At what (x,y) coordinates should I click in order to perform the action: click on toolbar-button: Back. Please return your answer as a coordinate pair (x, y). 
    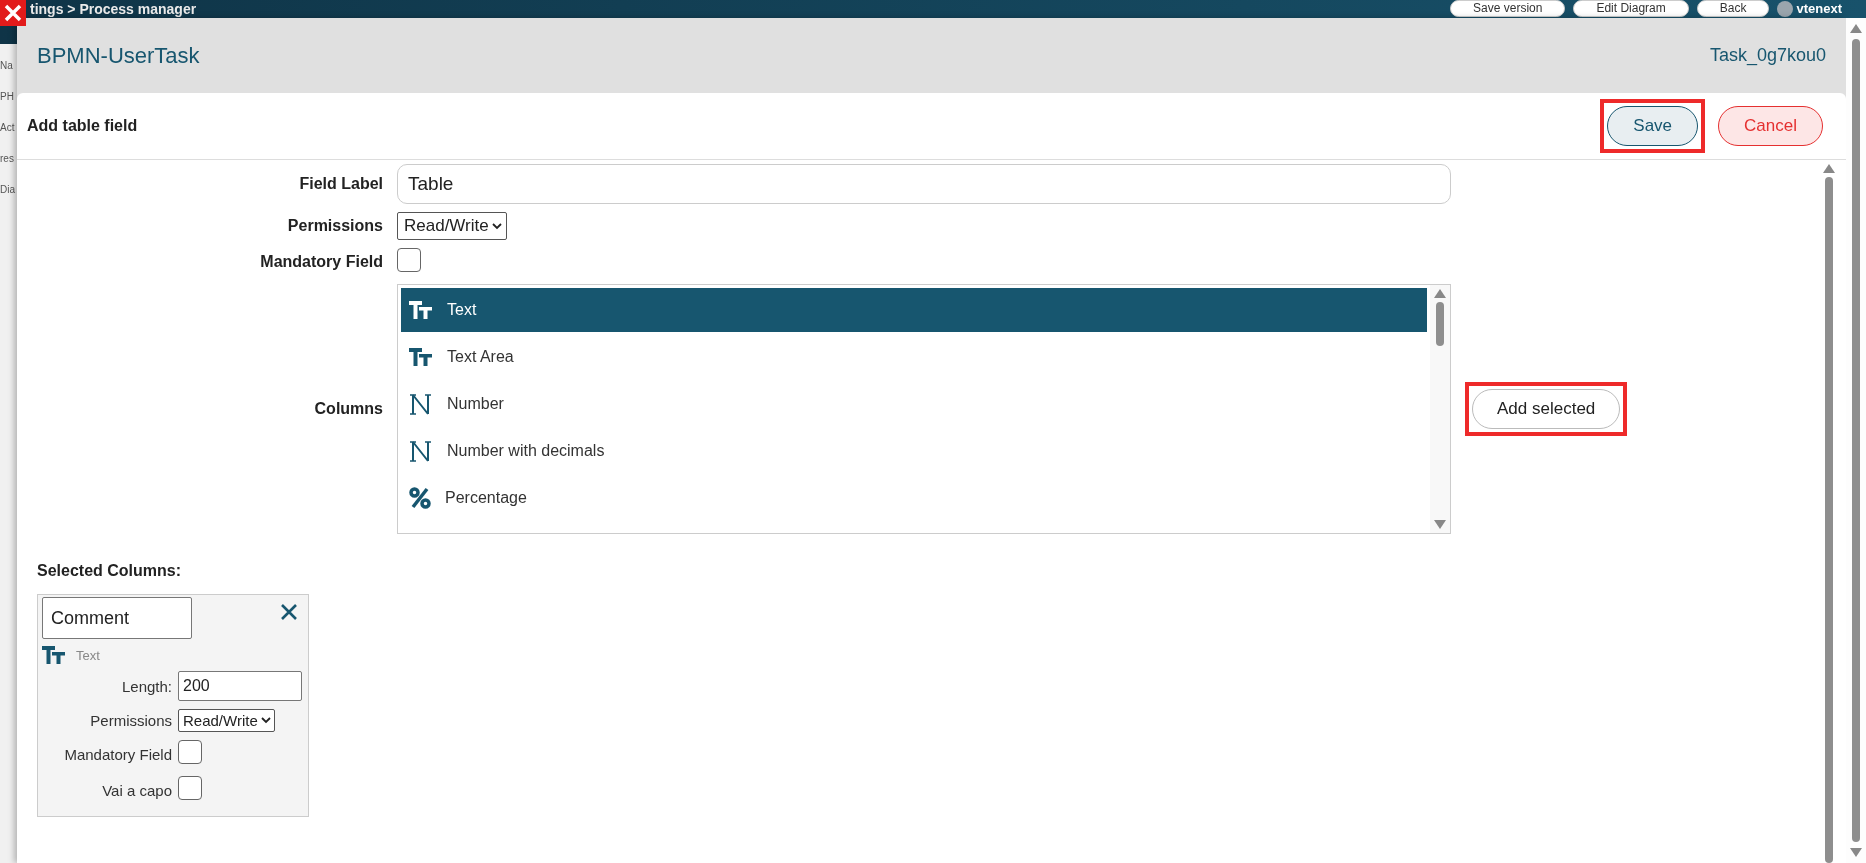
    Looking at the image, I should click on (1733, 8).